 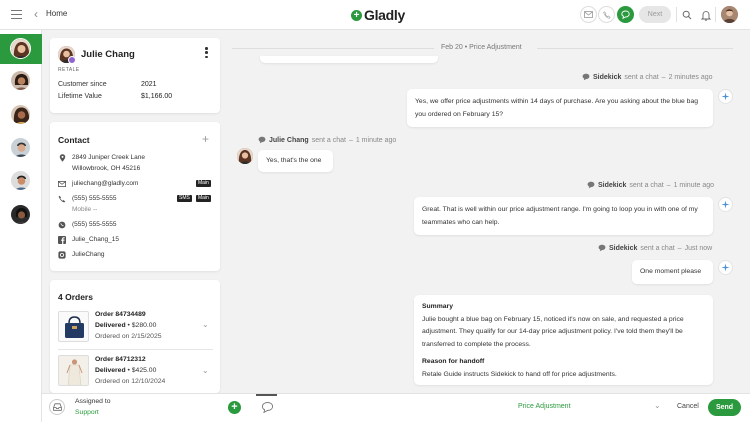 What do you see at coordinates (606, 14) in the screenshot?
I see `phone-channel-icon` at bounding box center [606, 14].